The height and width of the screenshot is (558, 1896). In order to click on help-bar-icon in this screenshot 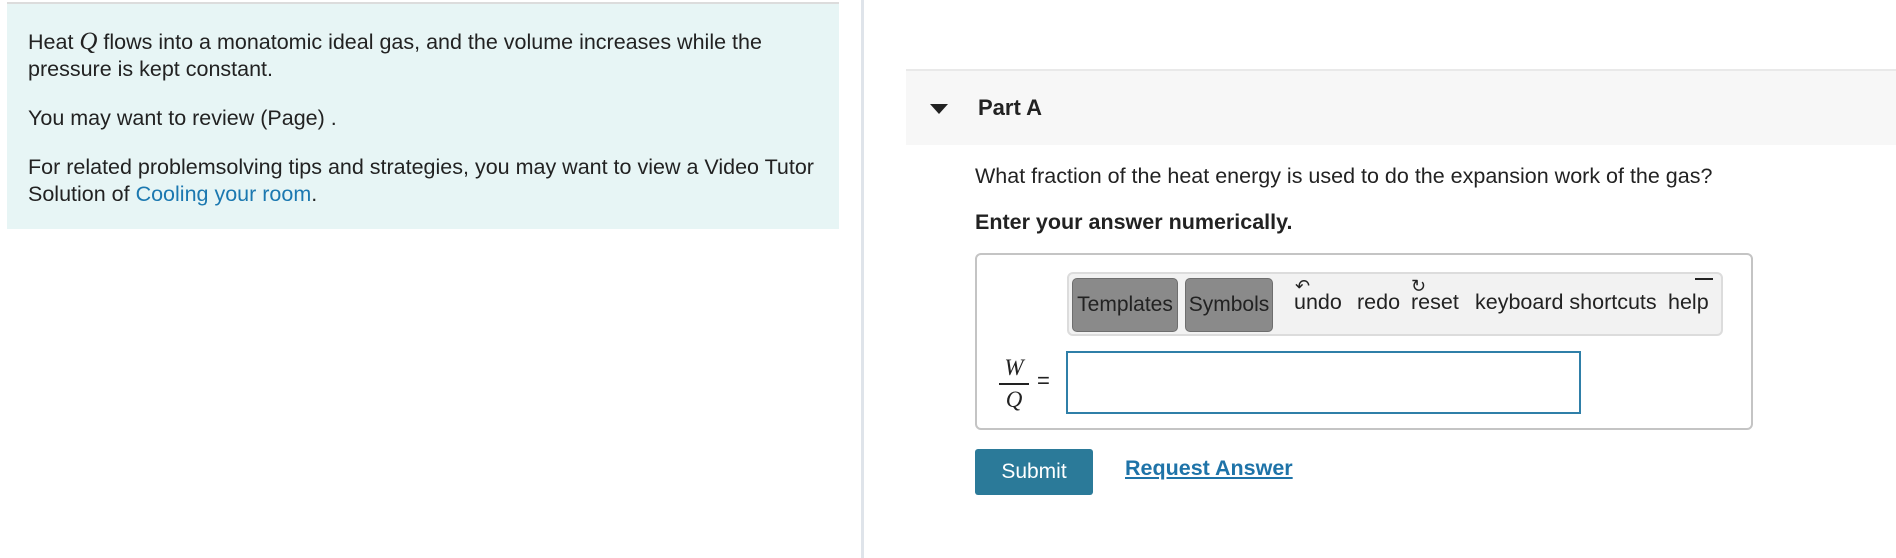, I will do `click(1704, 279)`.